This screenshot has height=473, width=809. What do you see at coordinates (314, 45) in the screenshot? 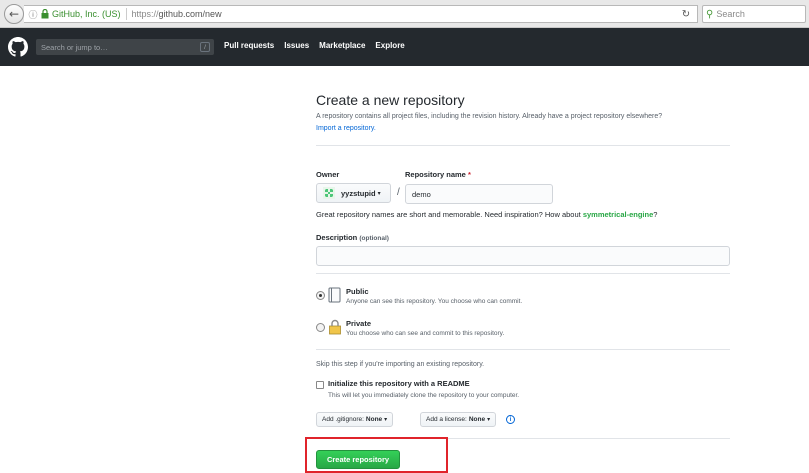
I see `header-nav: Pull requests Issues Marketplace Explore` at bounding box center [314, 45].